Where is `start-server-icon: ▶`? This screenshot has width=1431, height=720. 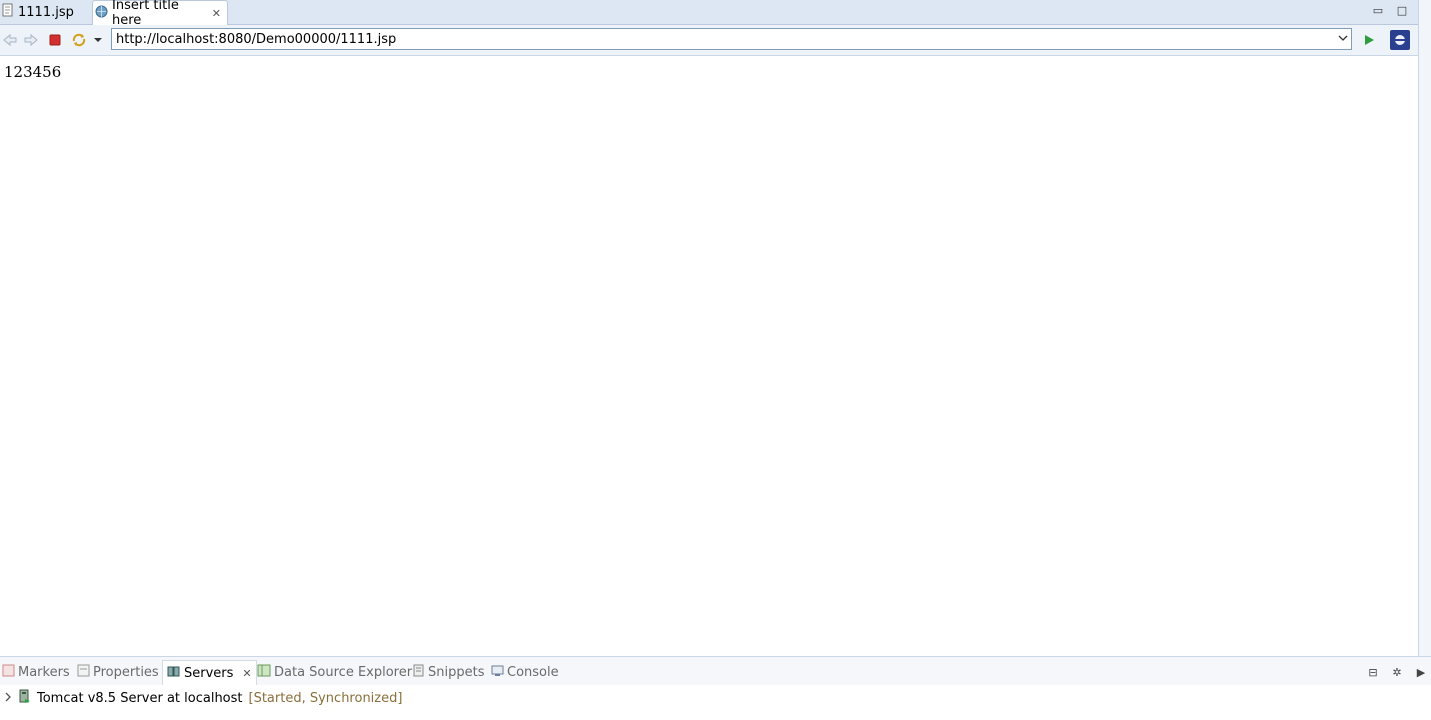
start-server-icon: ▶ is located at coordinates (1421, 673).